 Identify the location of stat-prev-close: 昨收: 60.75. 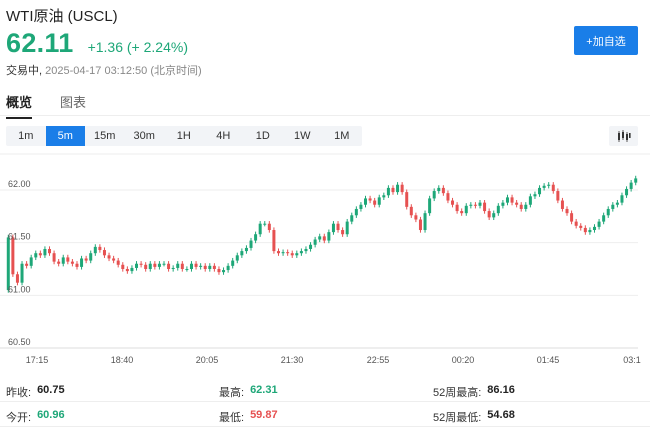
(35, 391).